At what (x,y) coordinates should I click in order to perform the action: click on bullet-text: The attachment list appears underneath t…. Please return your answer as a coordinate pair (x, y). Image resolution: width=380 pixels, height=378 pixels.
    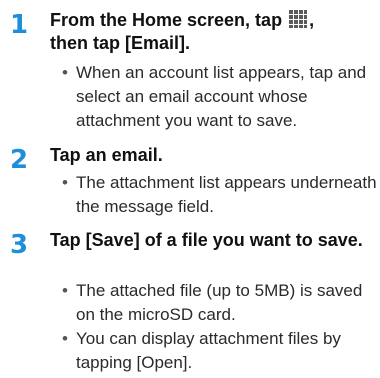
    Looking at the image, I should click on (226, 194).